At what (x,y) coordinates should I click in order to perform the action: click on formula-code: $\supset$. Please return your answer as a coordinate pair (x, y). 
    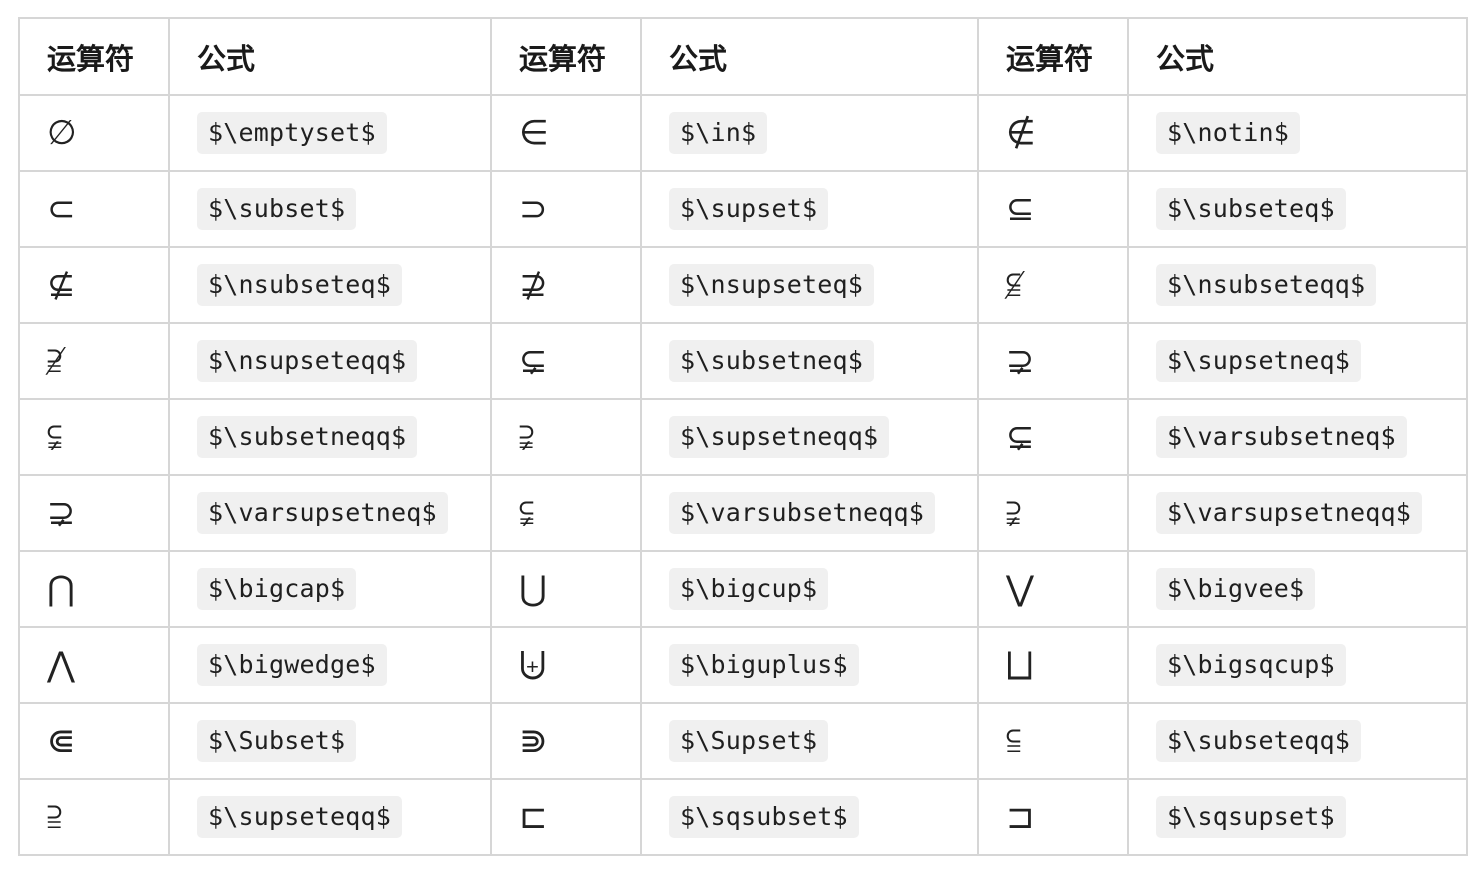
    Looking at the image, I should click on (749, 209).